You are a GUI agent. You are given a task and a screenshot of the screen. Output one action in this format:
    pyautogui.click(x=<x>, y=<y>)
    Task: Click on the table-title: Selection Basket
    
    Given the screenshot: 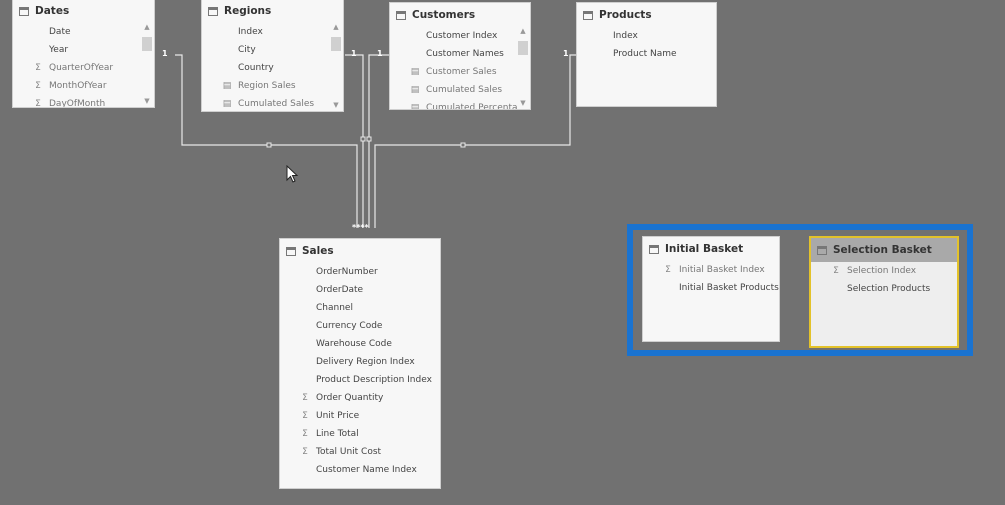 What is the action you would take?
    pyautogui.click(x=882, y=250)
    